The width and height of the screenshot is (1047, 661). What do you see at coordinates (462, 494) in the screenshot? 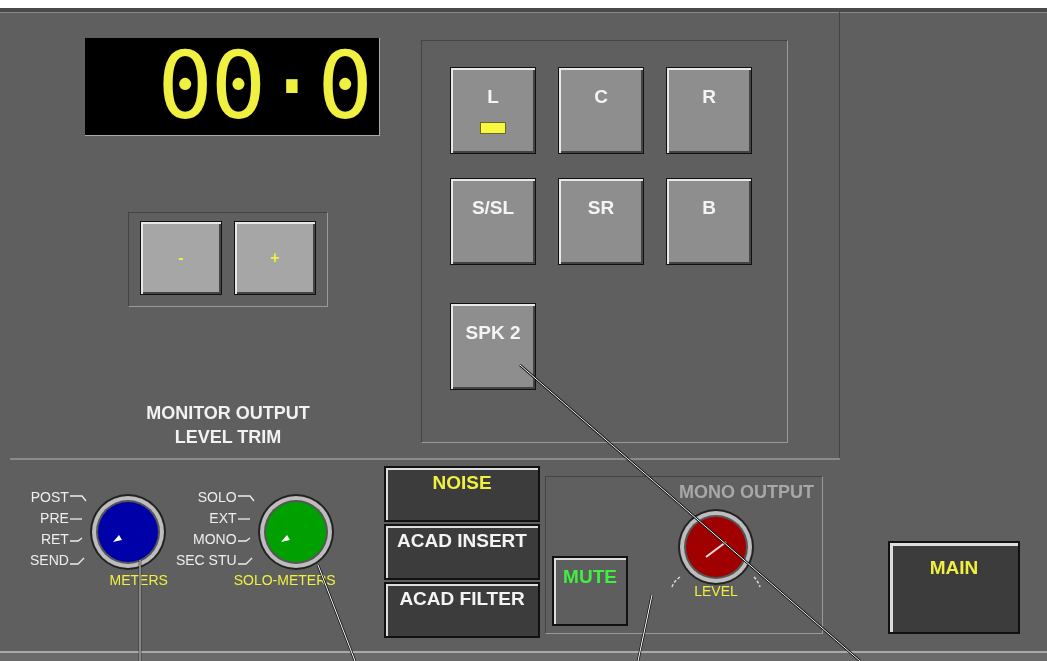
I see `source-button: NOISE` at bounding box center [462, 494].